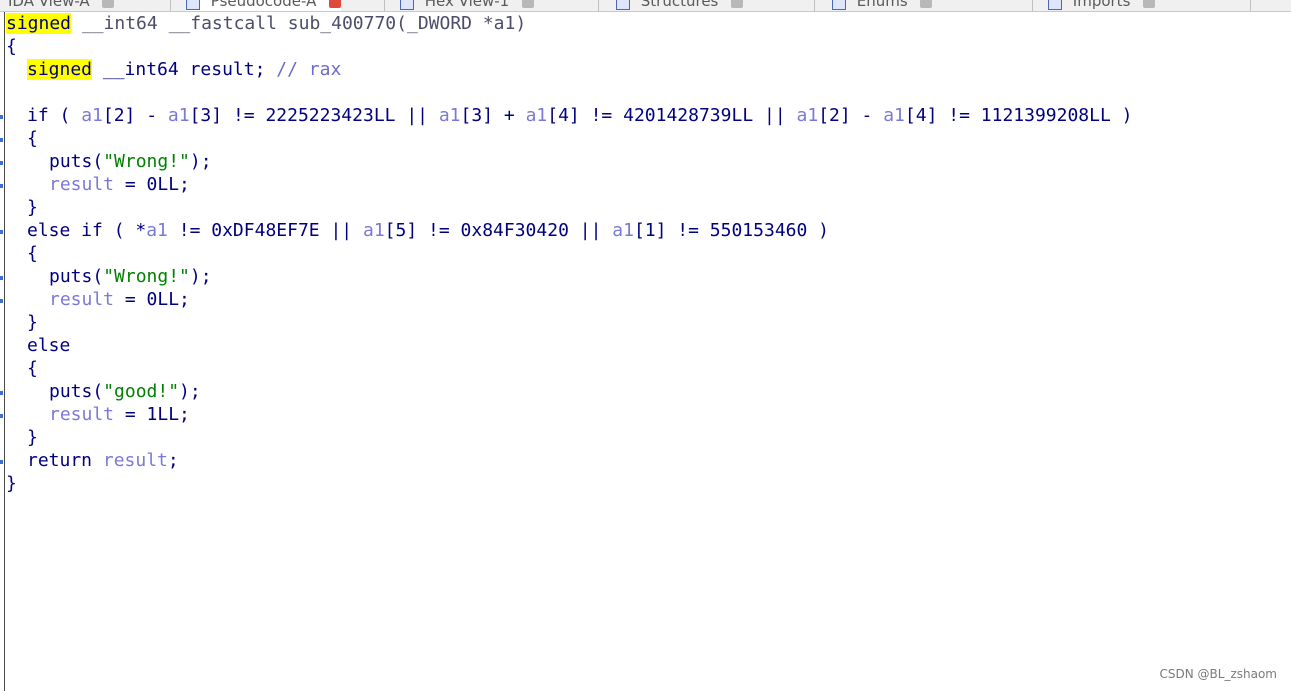 Image resolution: width=1291 pixels, height=691 pixels. I want to click on keyword-else: else, so click(49, 345).